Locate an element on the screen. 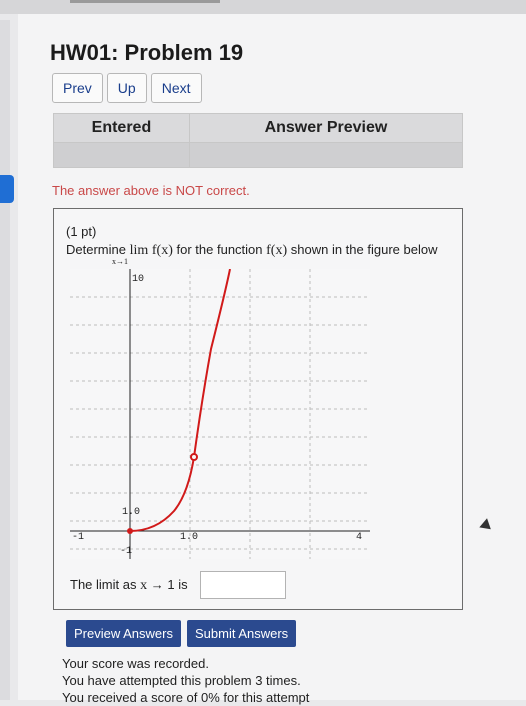 This screenshot has width=526, height=706. up-button: Up is located at coordinates (126, 88).